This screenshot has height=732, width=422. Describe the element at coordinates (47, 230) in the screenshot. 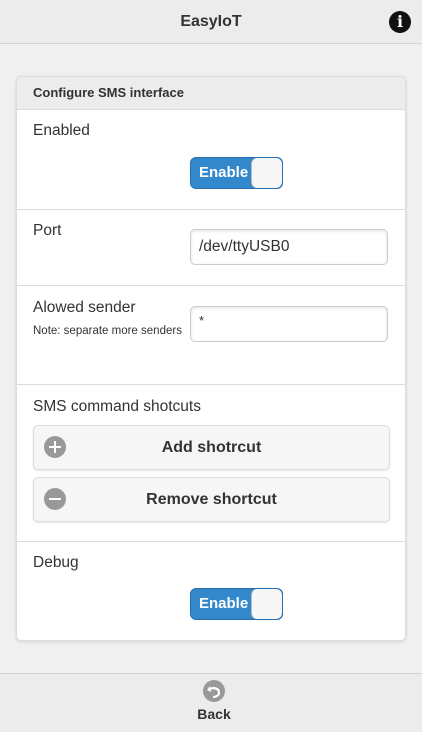

I see `port-label: Port` at that location.